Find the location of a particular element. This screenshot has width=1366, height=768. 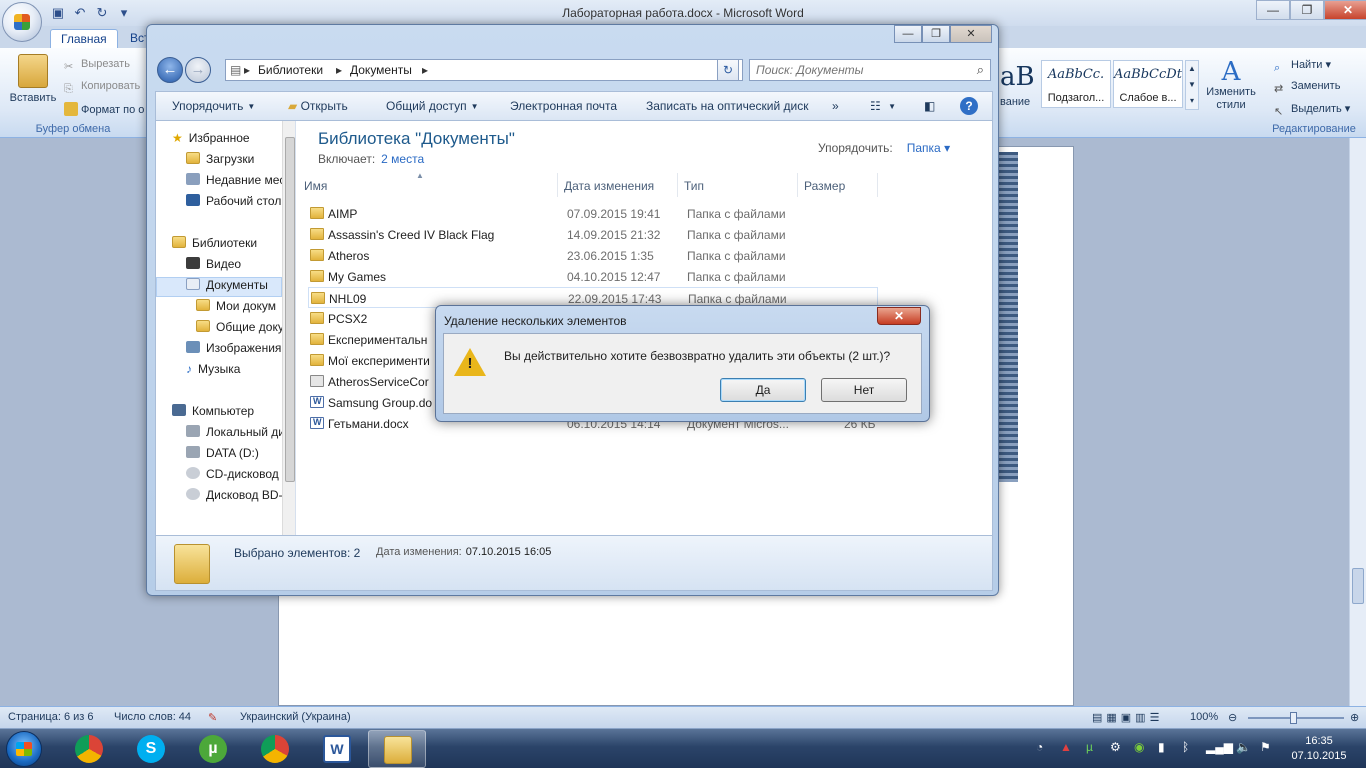

format-painter-button: Формат по о is located at coordinates (104, 109).